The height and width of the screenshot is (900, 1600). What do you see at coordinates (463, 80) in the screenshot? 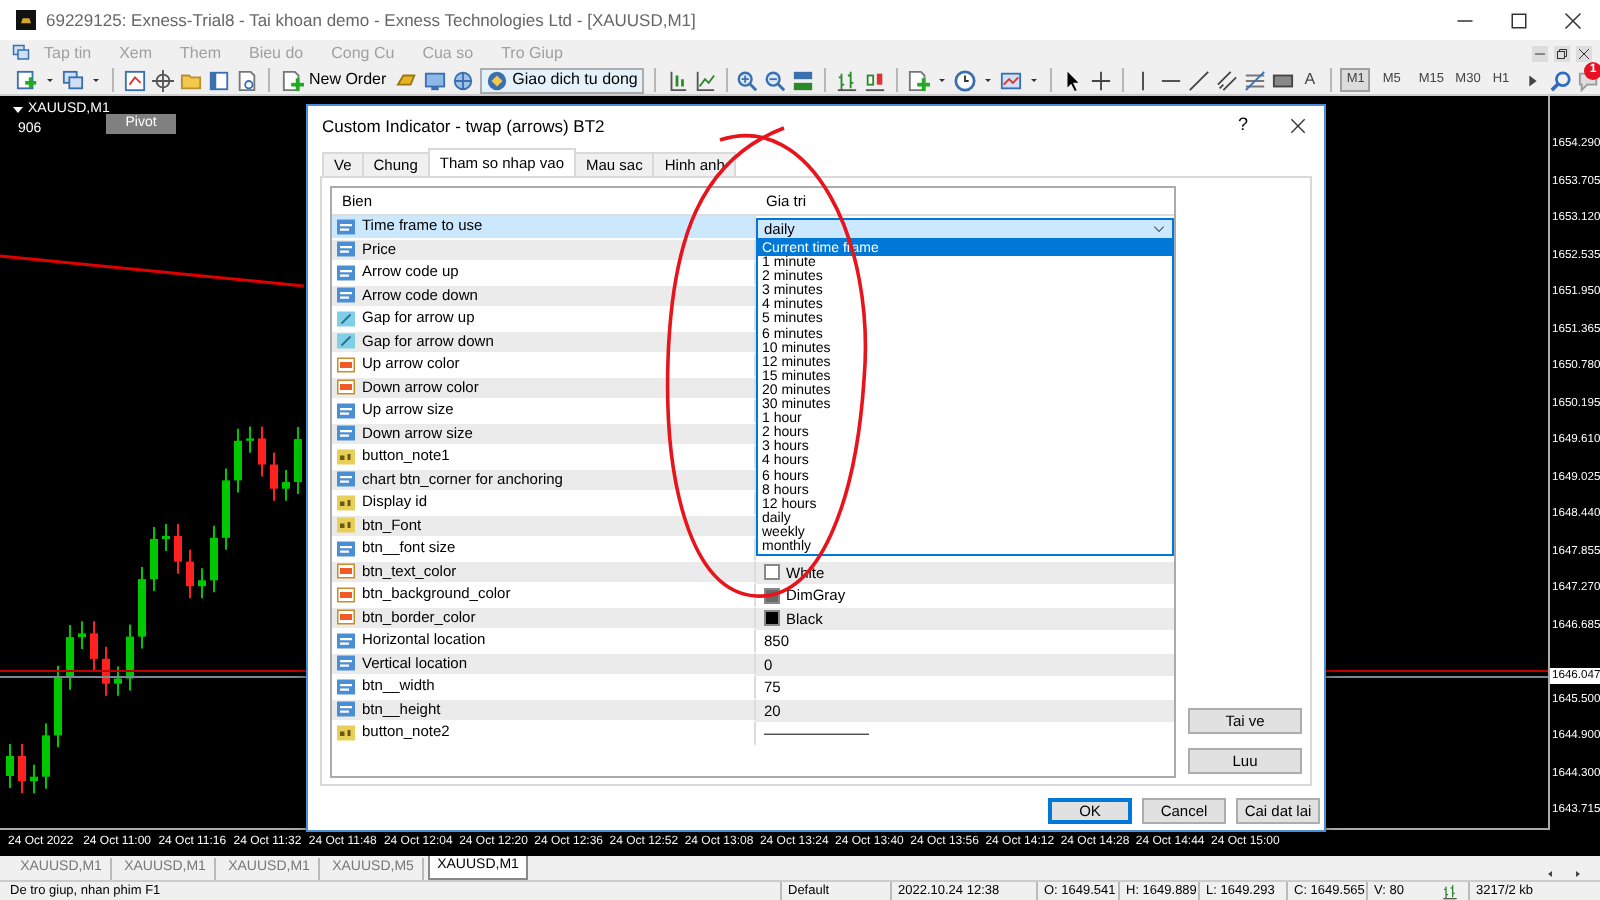
I see `globe-icon` at bounding box center [463, 80].